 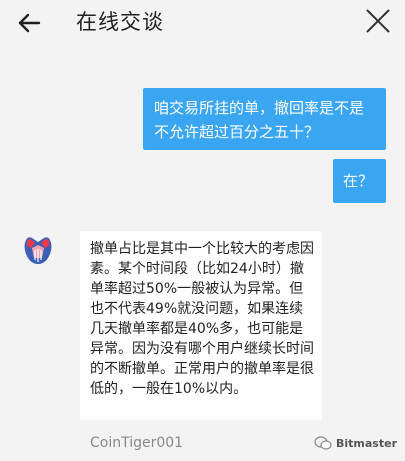 I want to click on back-arrow-icon, so click(x=29, y=23).